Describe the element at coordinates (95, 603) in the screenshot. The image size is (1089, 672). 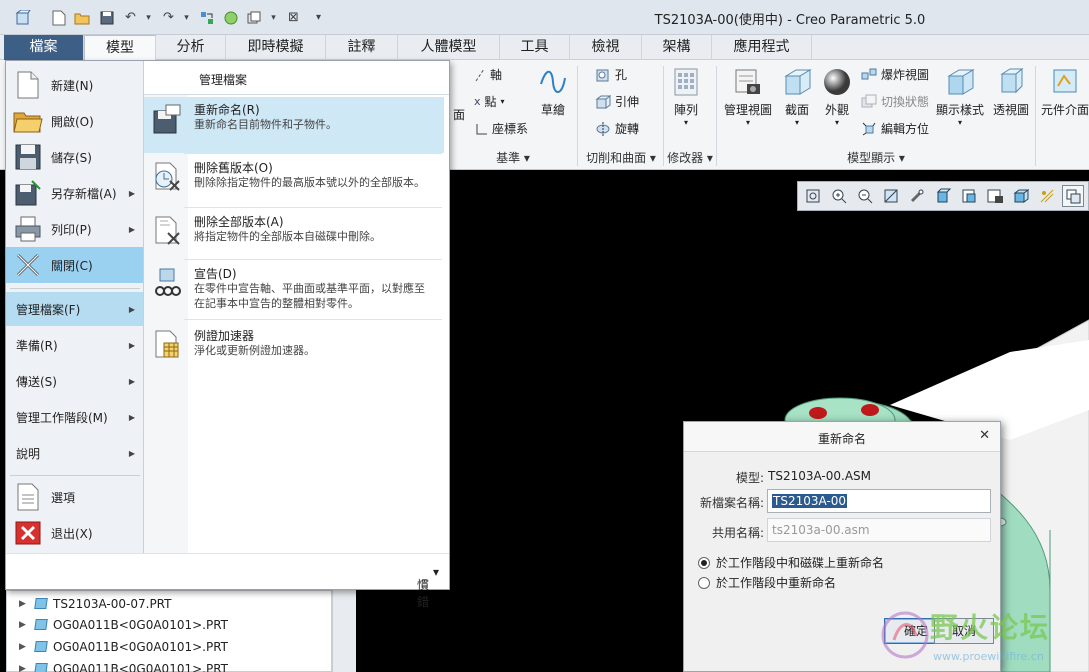
I see `tree-row: ▶ TS2103A-00-07.PRT` at that location.